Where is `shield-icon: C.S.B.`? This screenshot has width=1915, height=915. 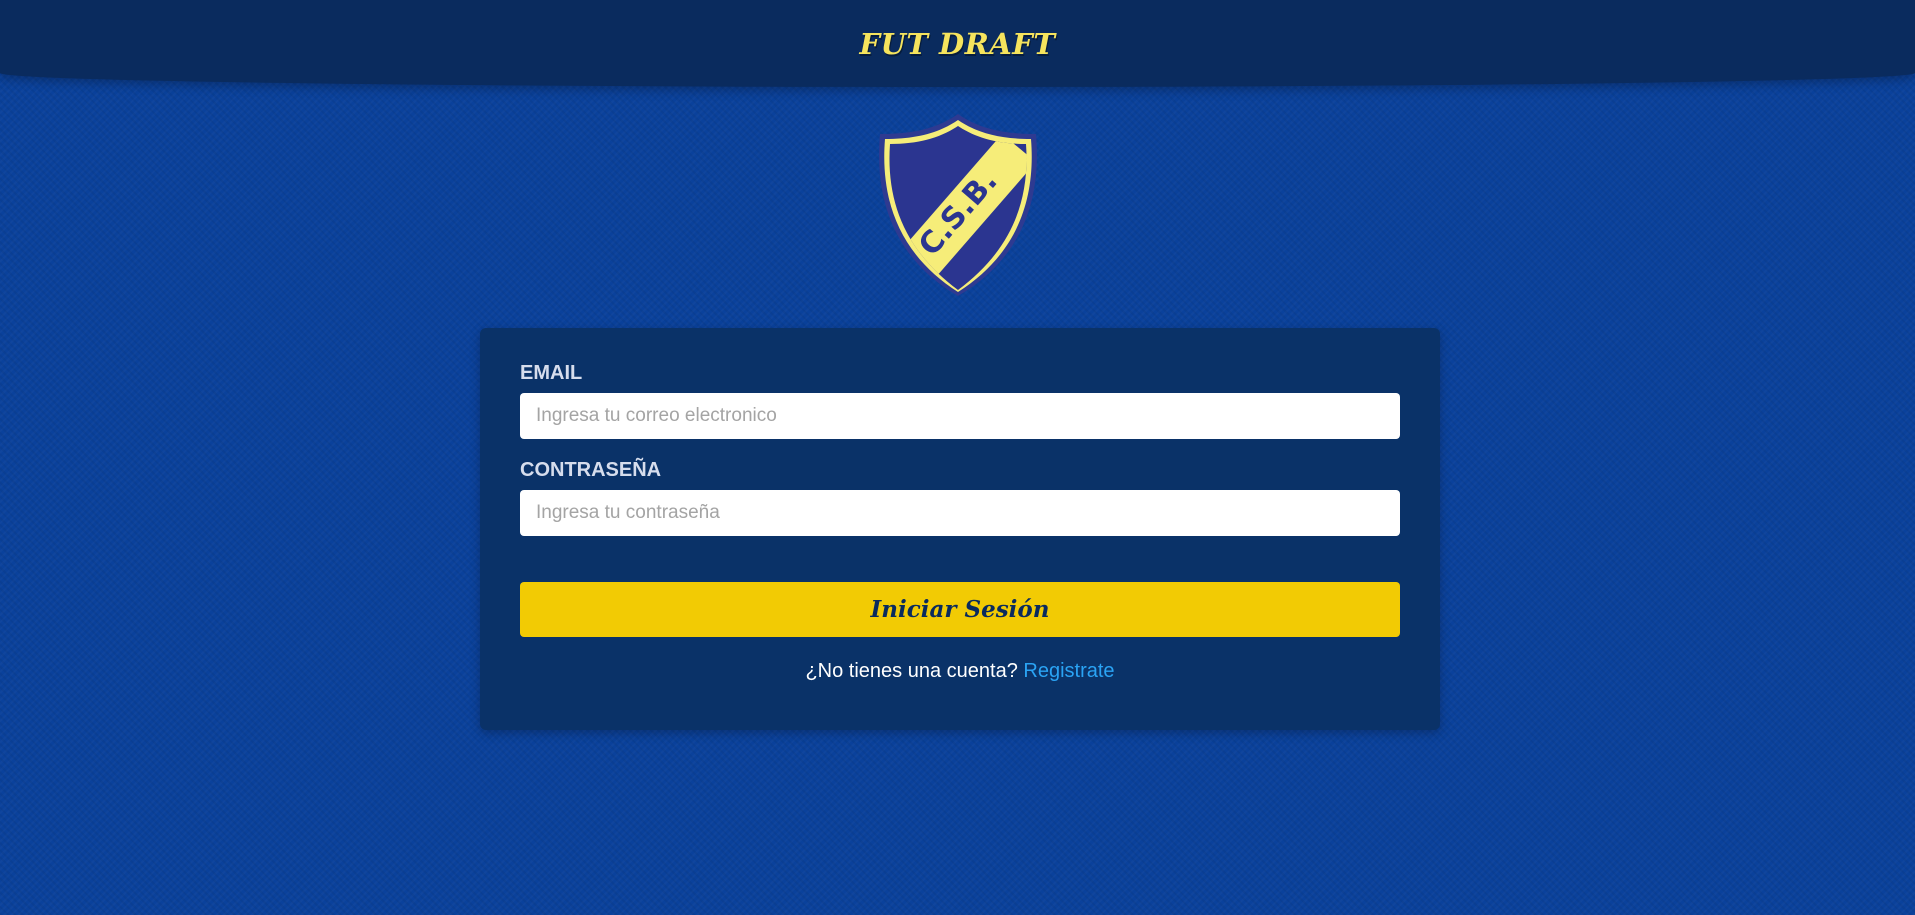
shield-icon: C.S.B. is located at coordinates (958, 205).